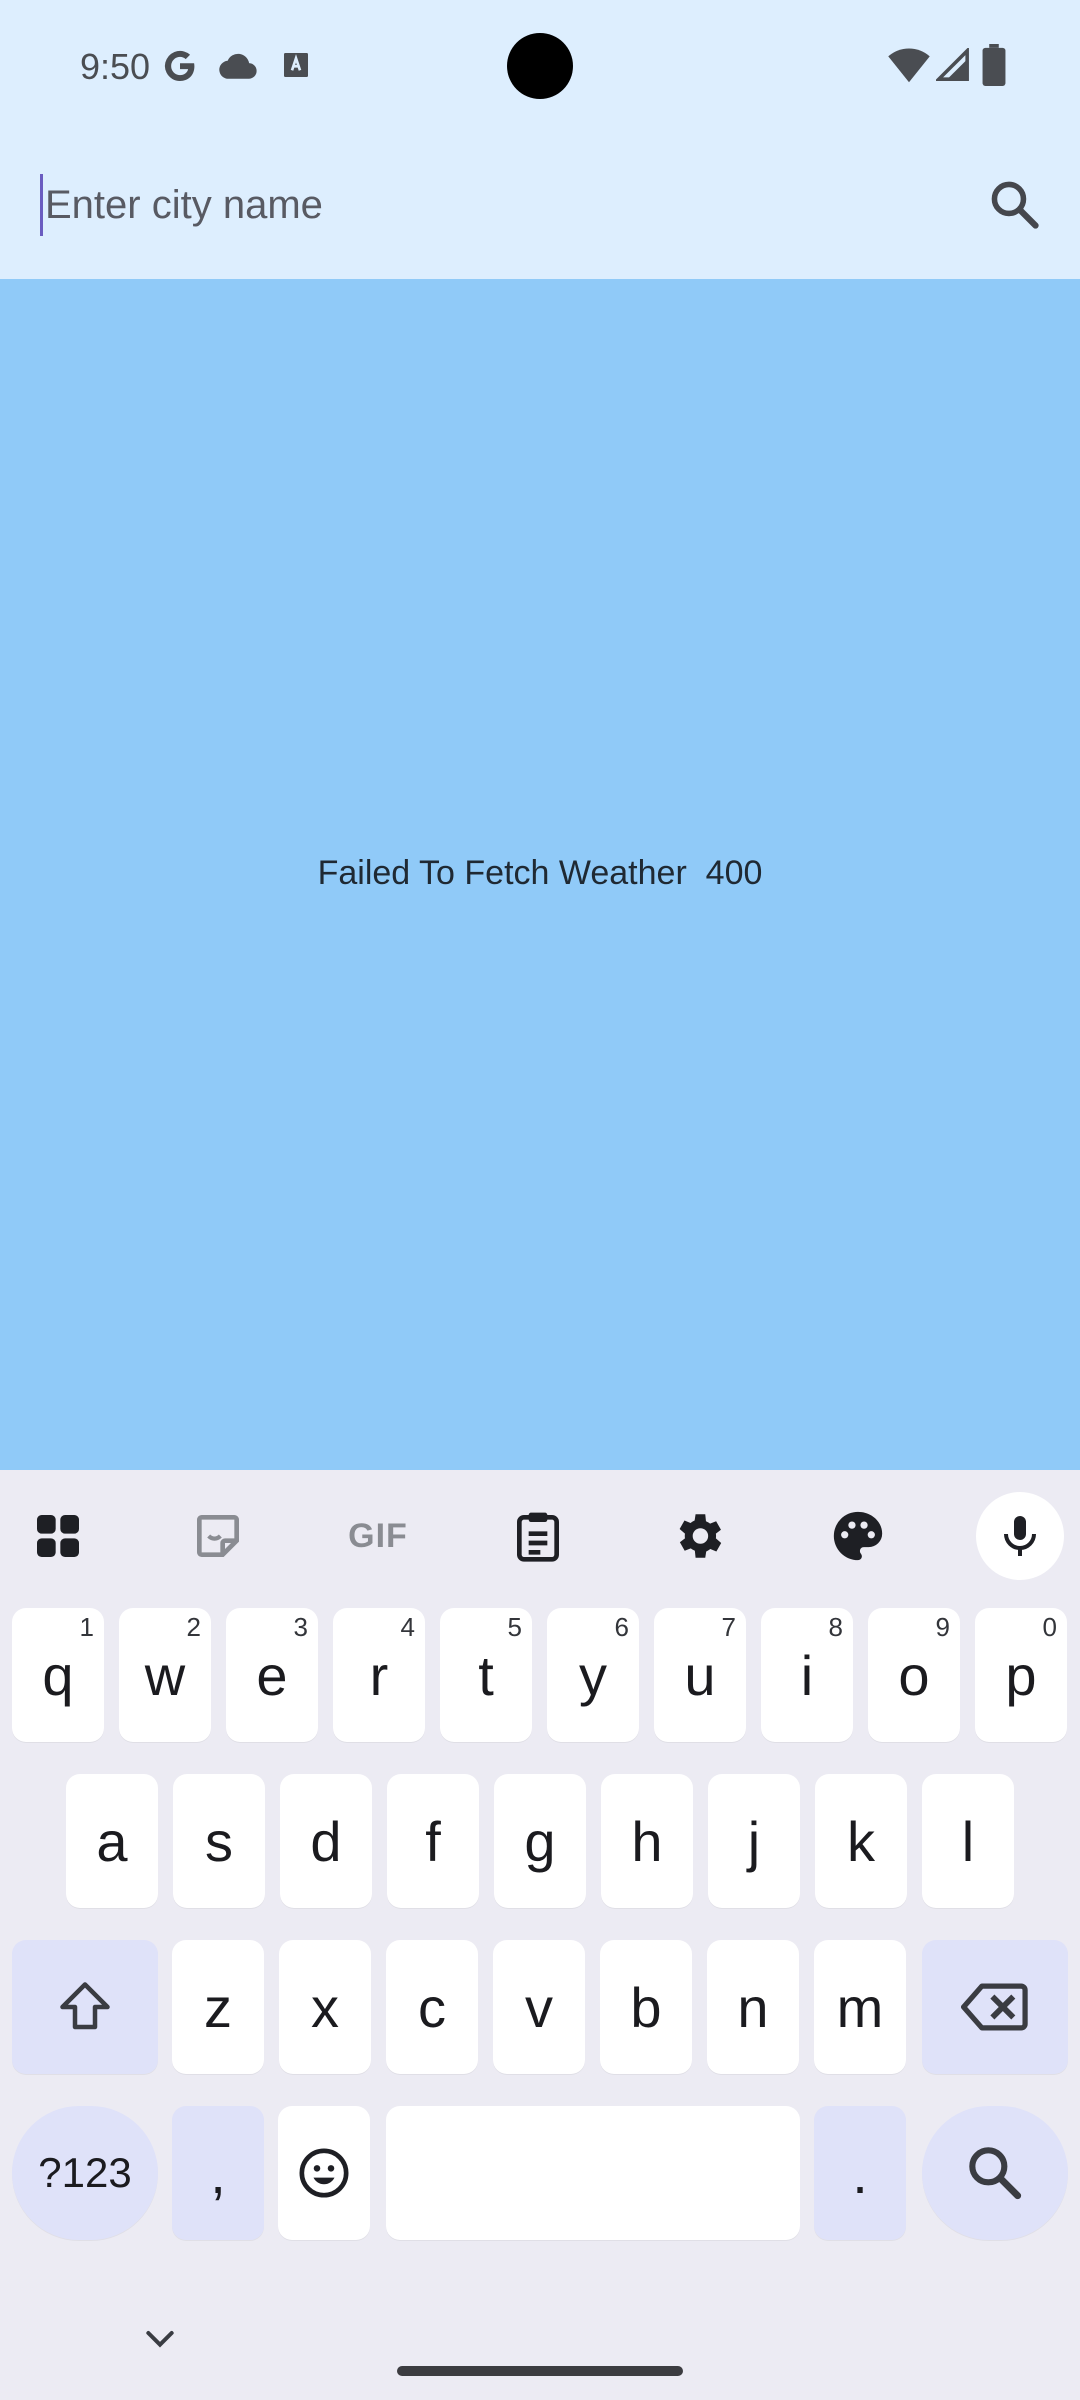 This screenshot has width=1080, height=2400. Describe the element at coordinates (85, 2173) in the screenshot. I see `symbols-key: ?123` at that location.